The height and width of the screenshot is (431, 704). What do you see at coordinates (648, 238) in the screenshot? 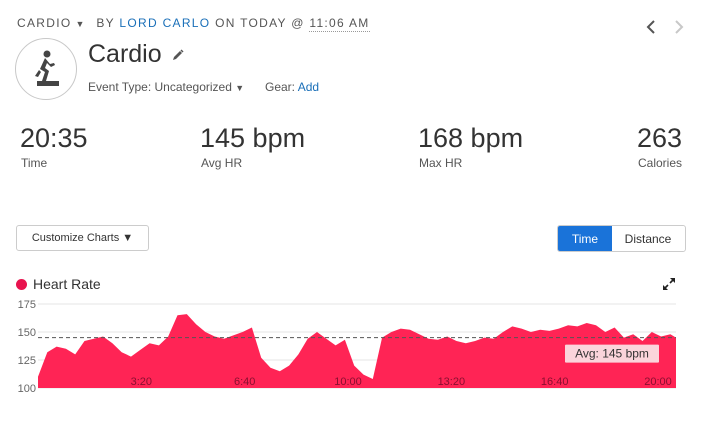
I see `toggle-distance: Distance` at bounding box center [648, 238].